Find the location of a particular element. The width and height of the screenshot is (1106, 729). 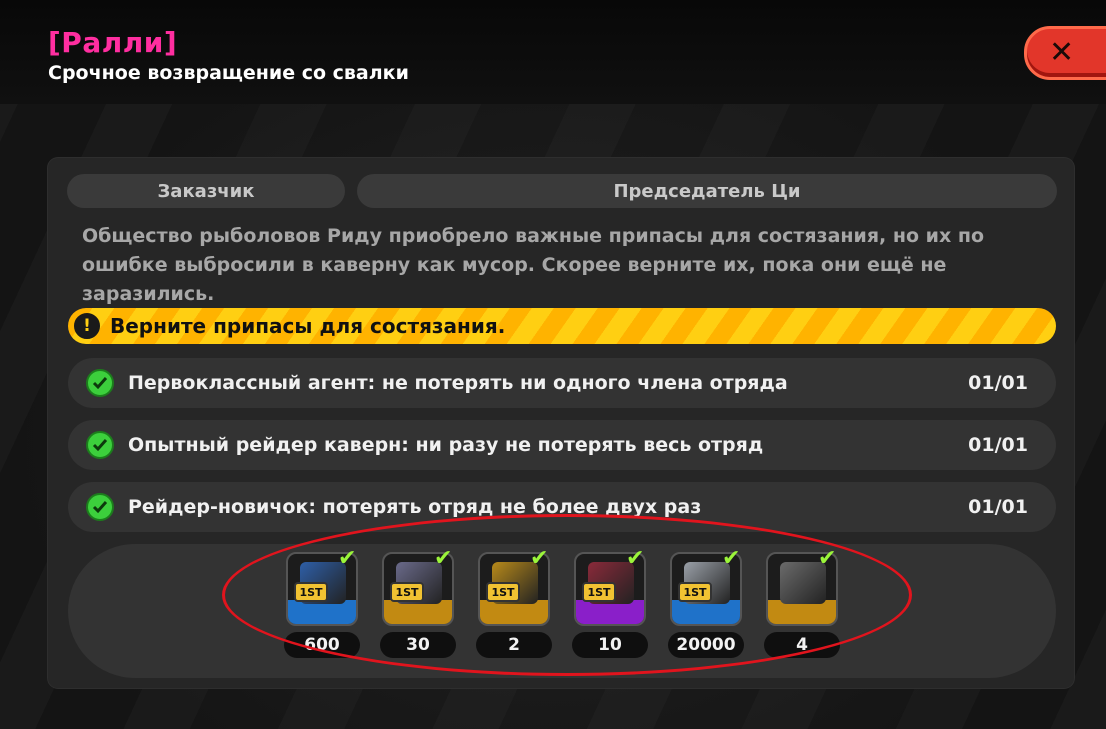

reward-quantity: 4 is located at coordinates (802, 645).